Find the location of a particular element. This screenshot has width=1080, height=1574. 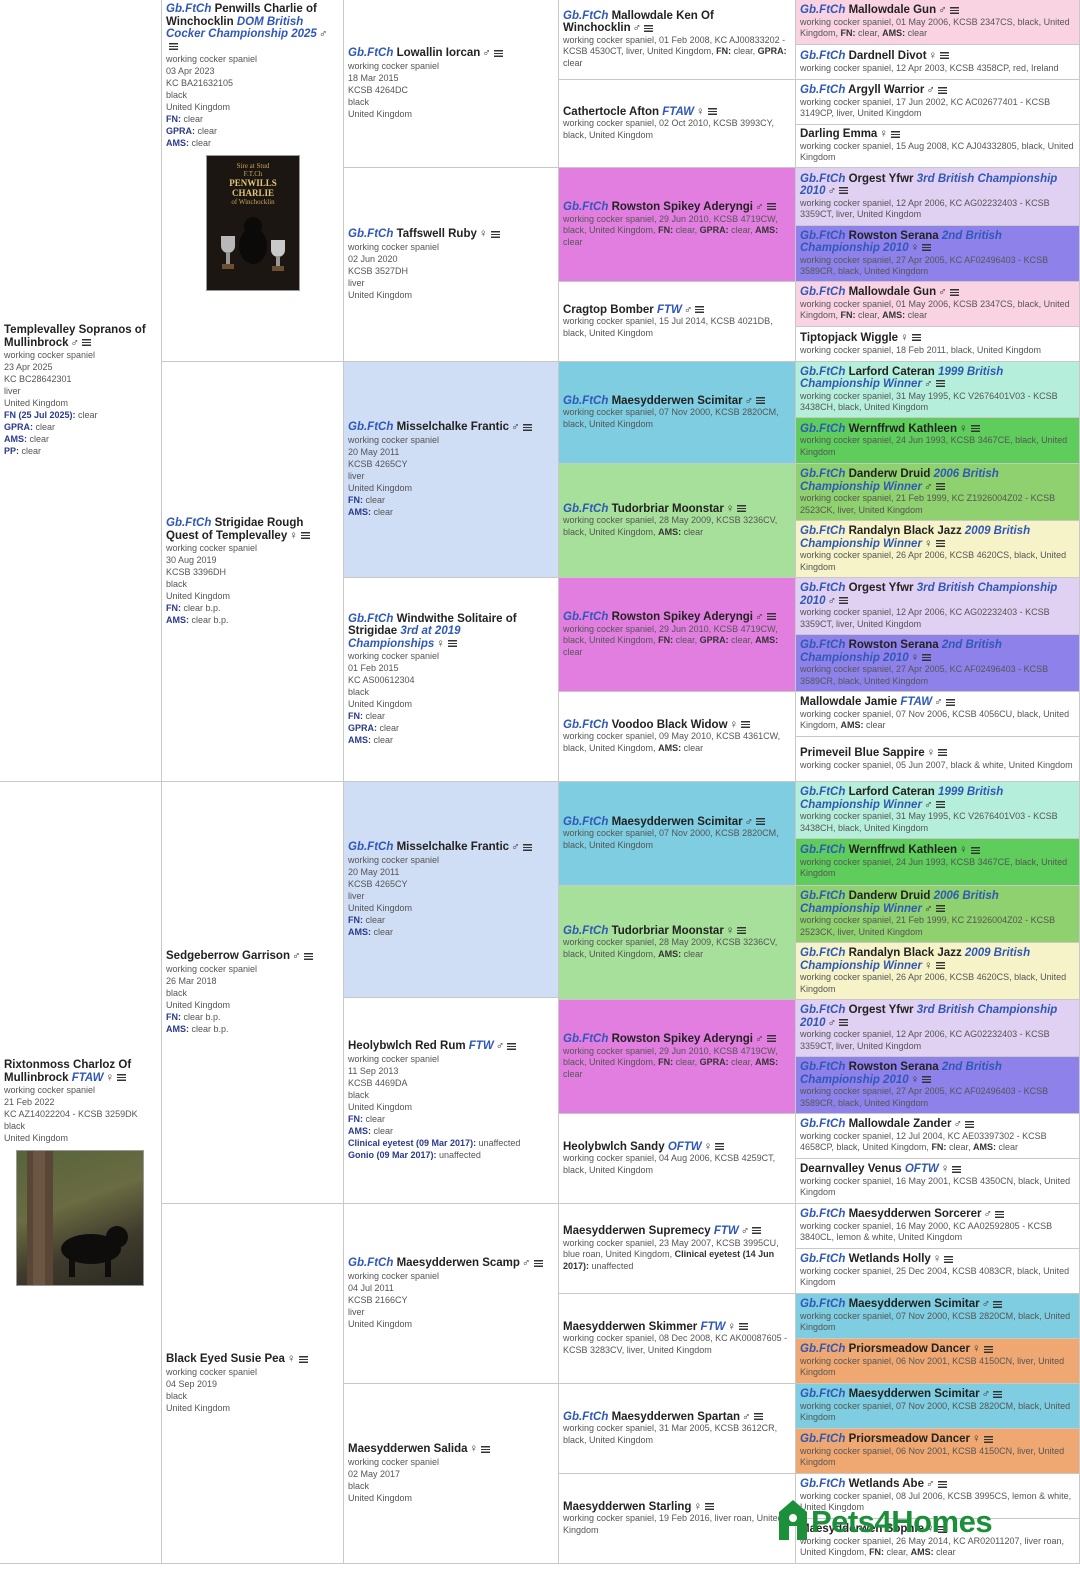

dog-name-link: Gb.FtCh Maesydderwen Scamp ♂ is located at coordinates (451, 1263).